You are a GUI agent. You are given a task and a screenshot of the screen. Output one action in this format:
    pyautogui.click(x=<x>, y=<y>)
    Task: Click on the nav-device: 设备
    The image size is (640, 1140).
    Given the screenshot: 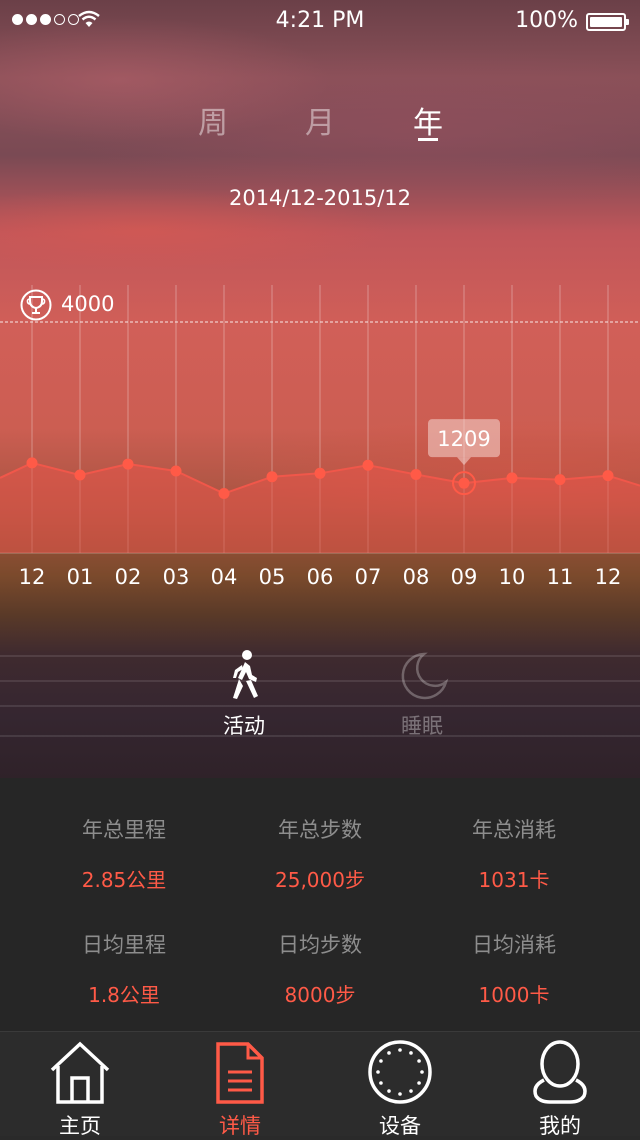 What is the action you would take?
    pyautogui.click(x=400, y=1085)
    